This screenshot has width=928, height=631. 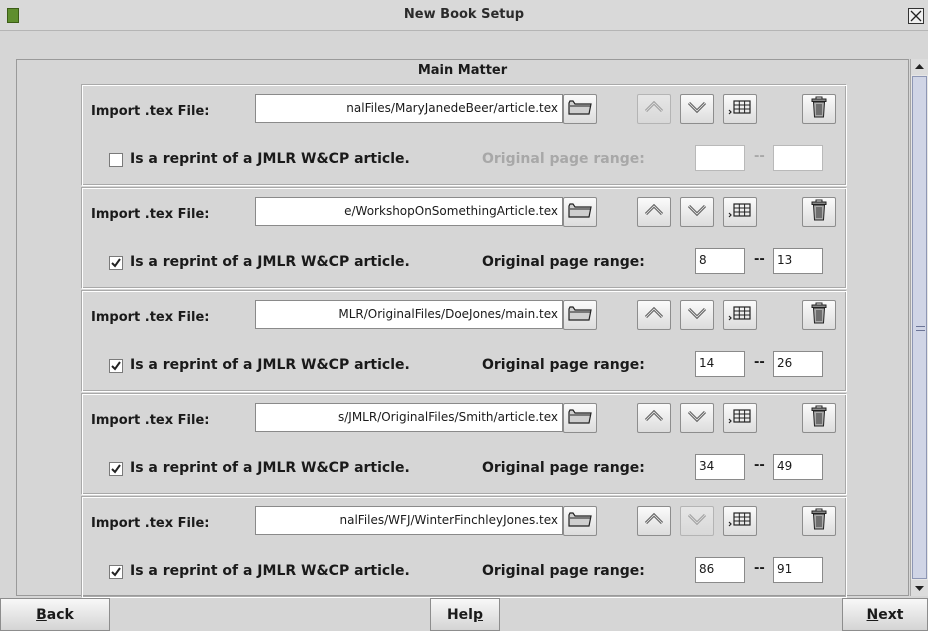 What do you see at coordinates (478, 614) in the screenshot?
I see `help-mnemonic: p` at bounding box center [478, 614].